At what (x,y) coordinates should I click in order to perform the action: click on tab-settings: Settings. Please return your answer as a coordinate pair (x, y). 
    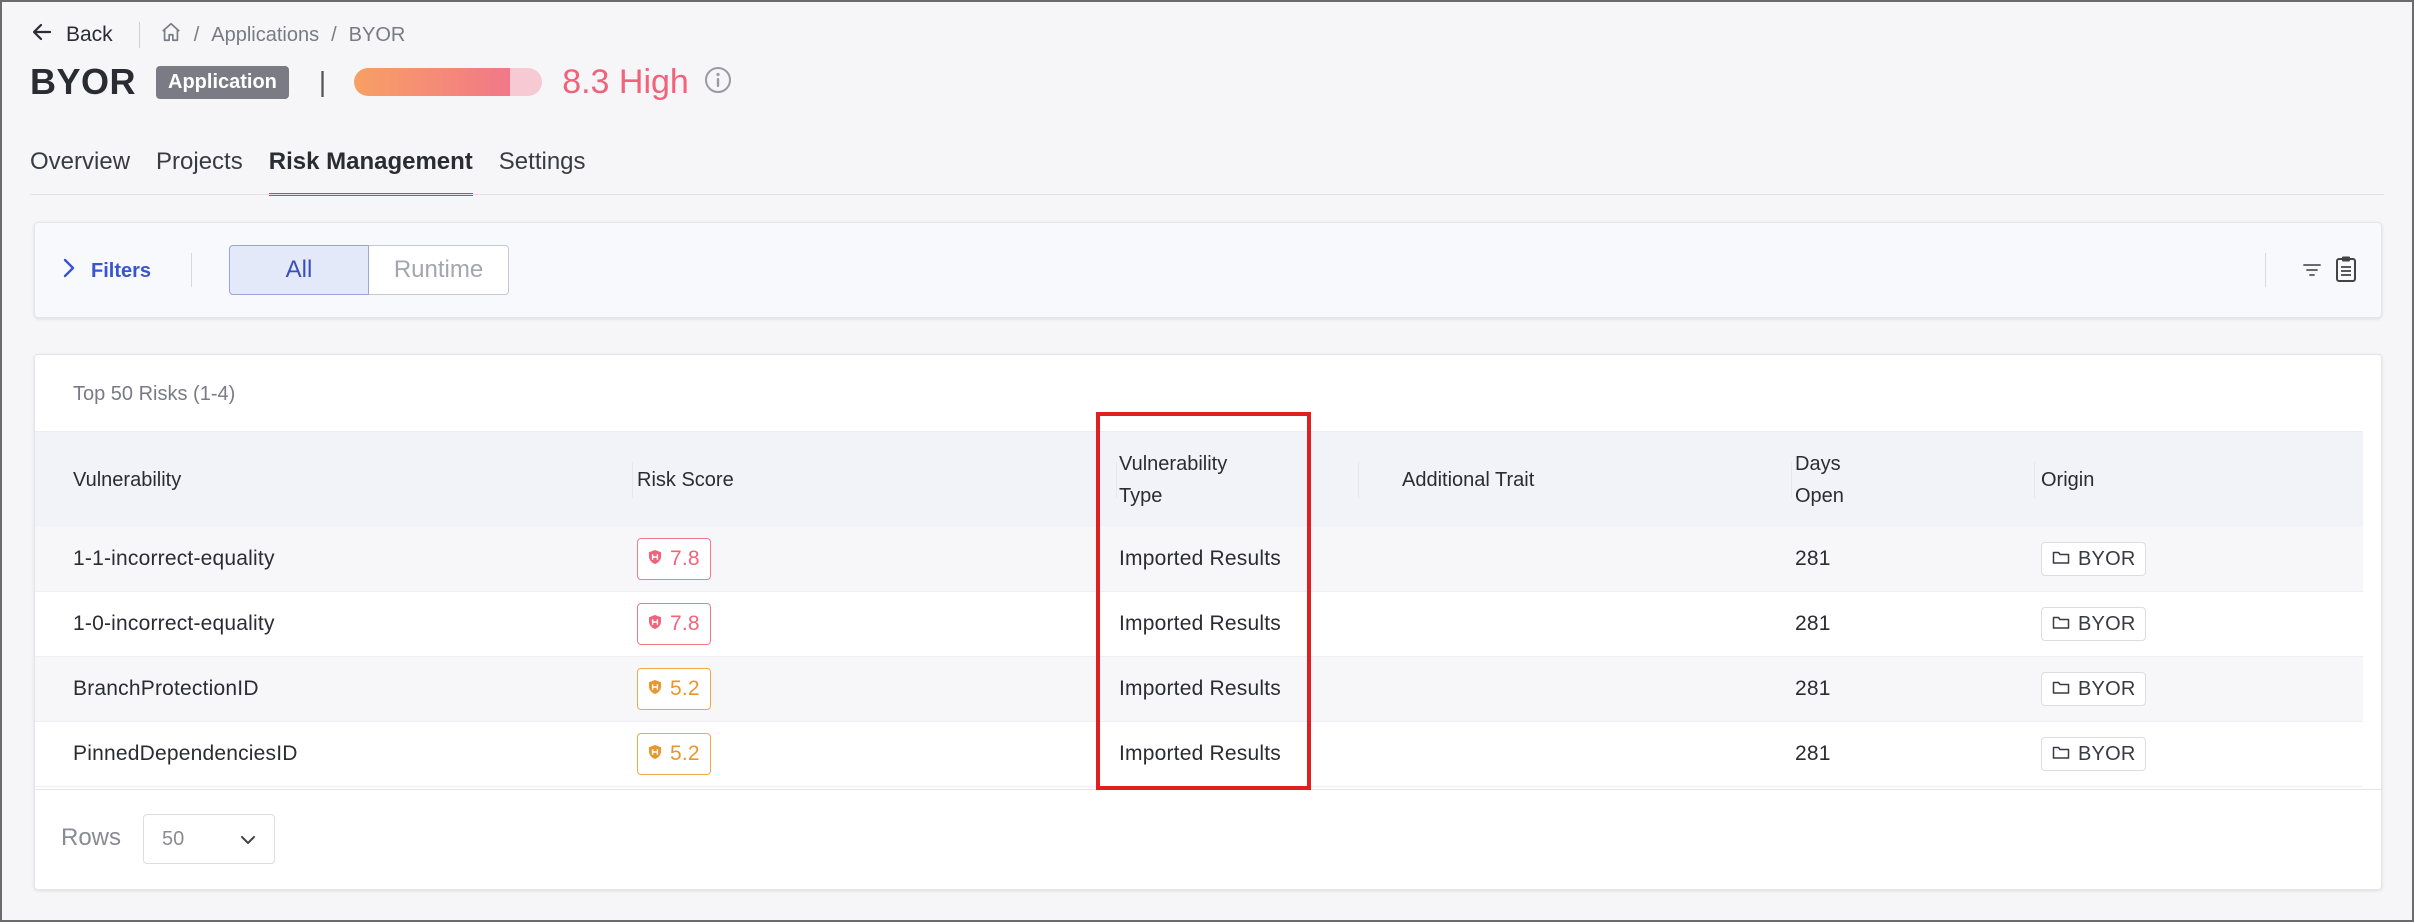
    Looking at the image, I should click on (542, 169).